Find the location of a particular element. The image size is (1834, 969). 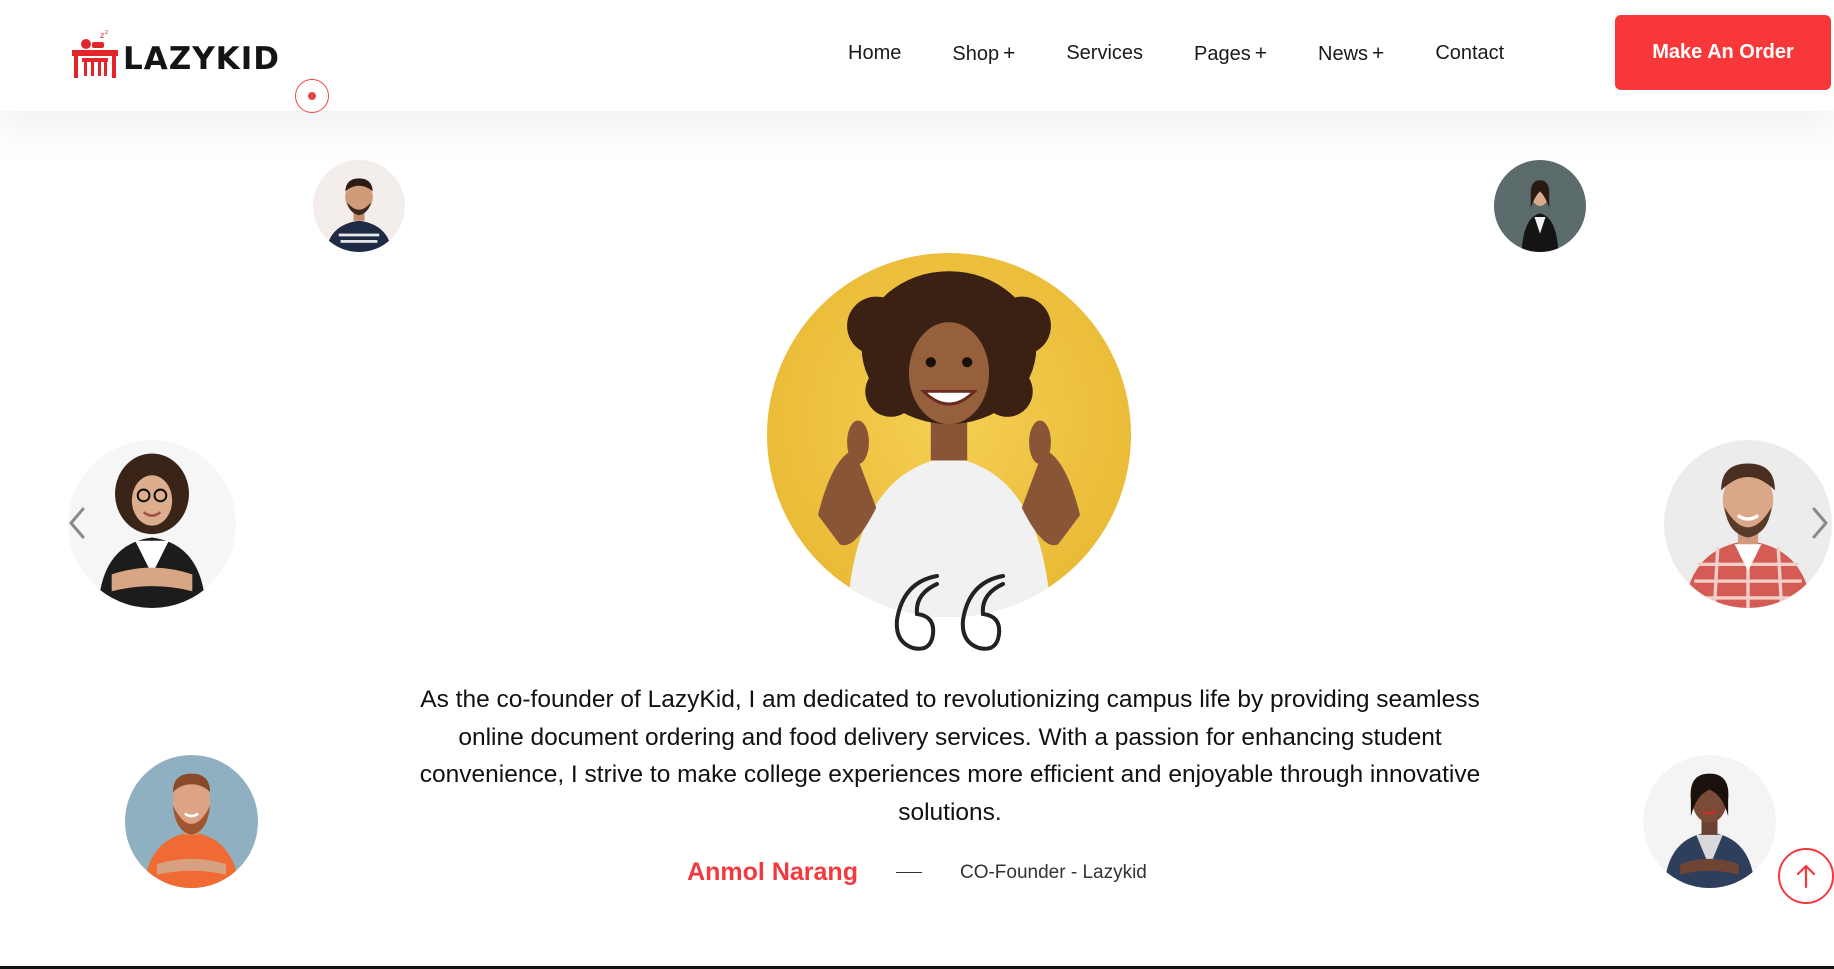

nav-label: Shop is located at coordinates (976, 54).